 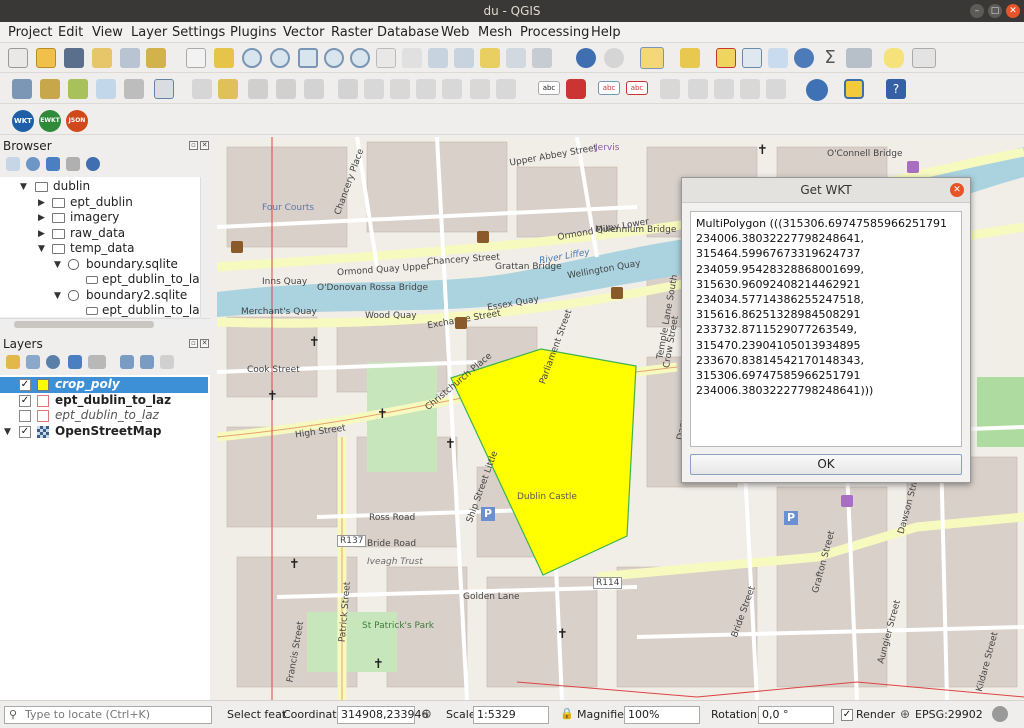 What do you see at coordinates (662, 715) in the screenshot?
I see `magnifier-spinbox: 100%` at bounding box center [662, 715].